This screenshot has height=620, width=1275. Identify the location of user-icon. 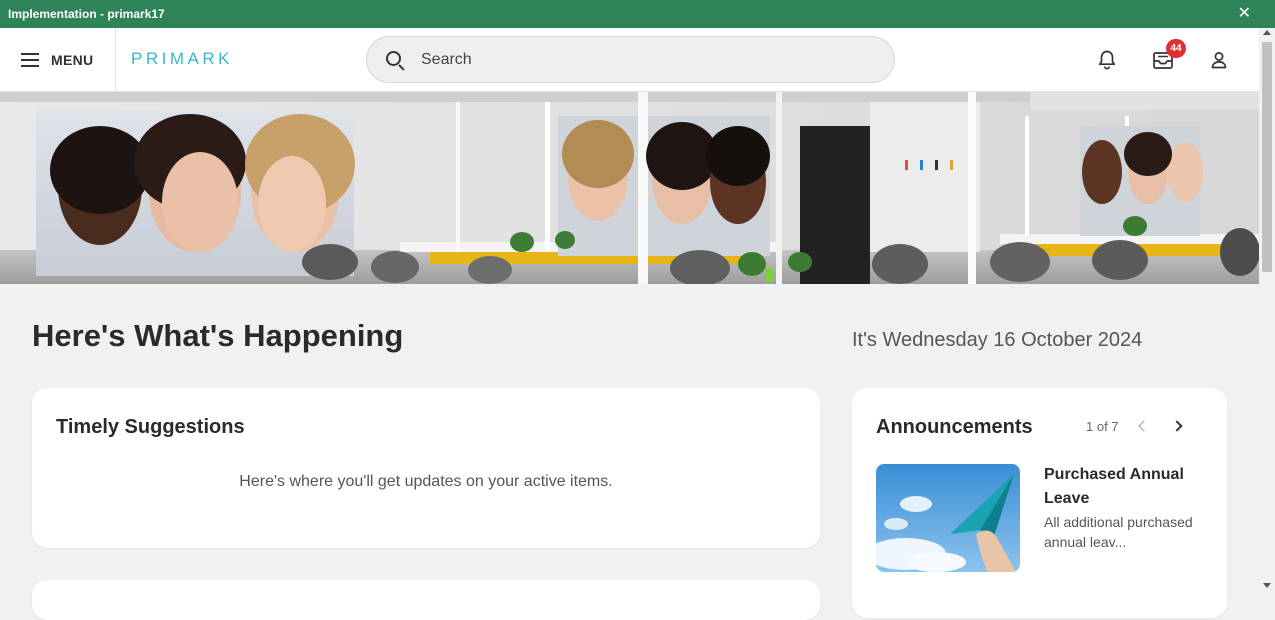
(1219, 60).